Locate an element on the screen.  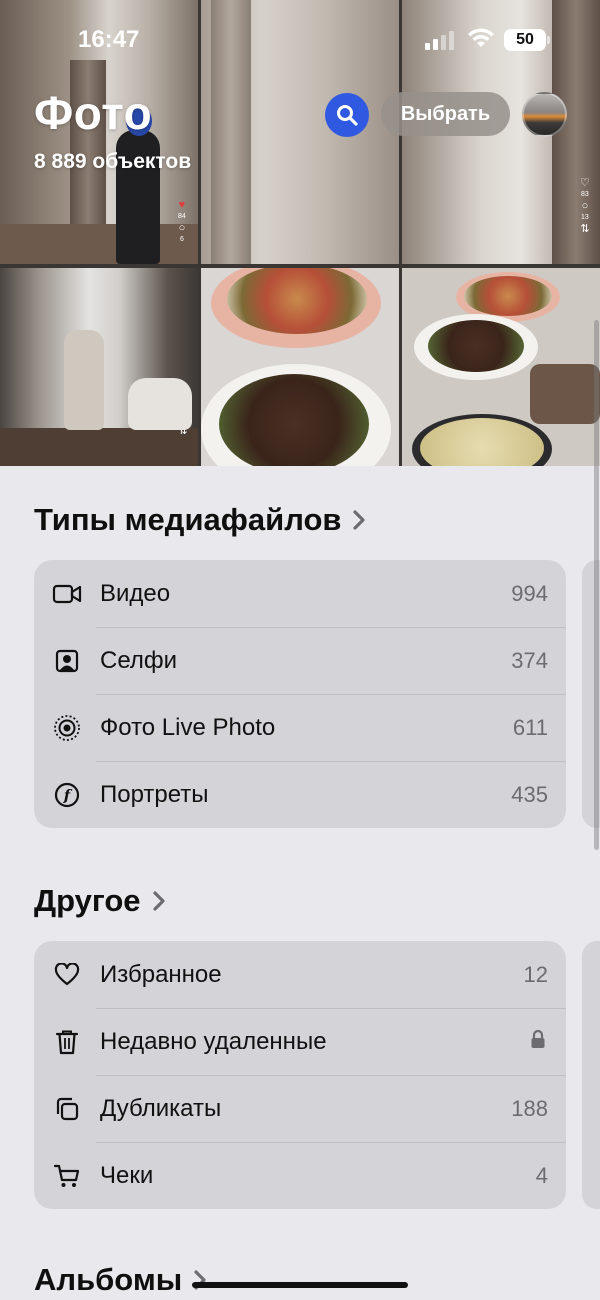
media-type-row-live-photo: Фото Live Photo 611 is located at coordinates (300, 727).